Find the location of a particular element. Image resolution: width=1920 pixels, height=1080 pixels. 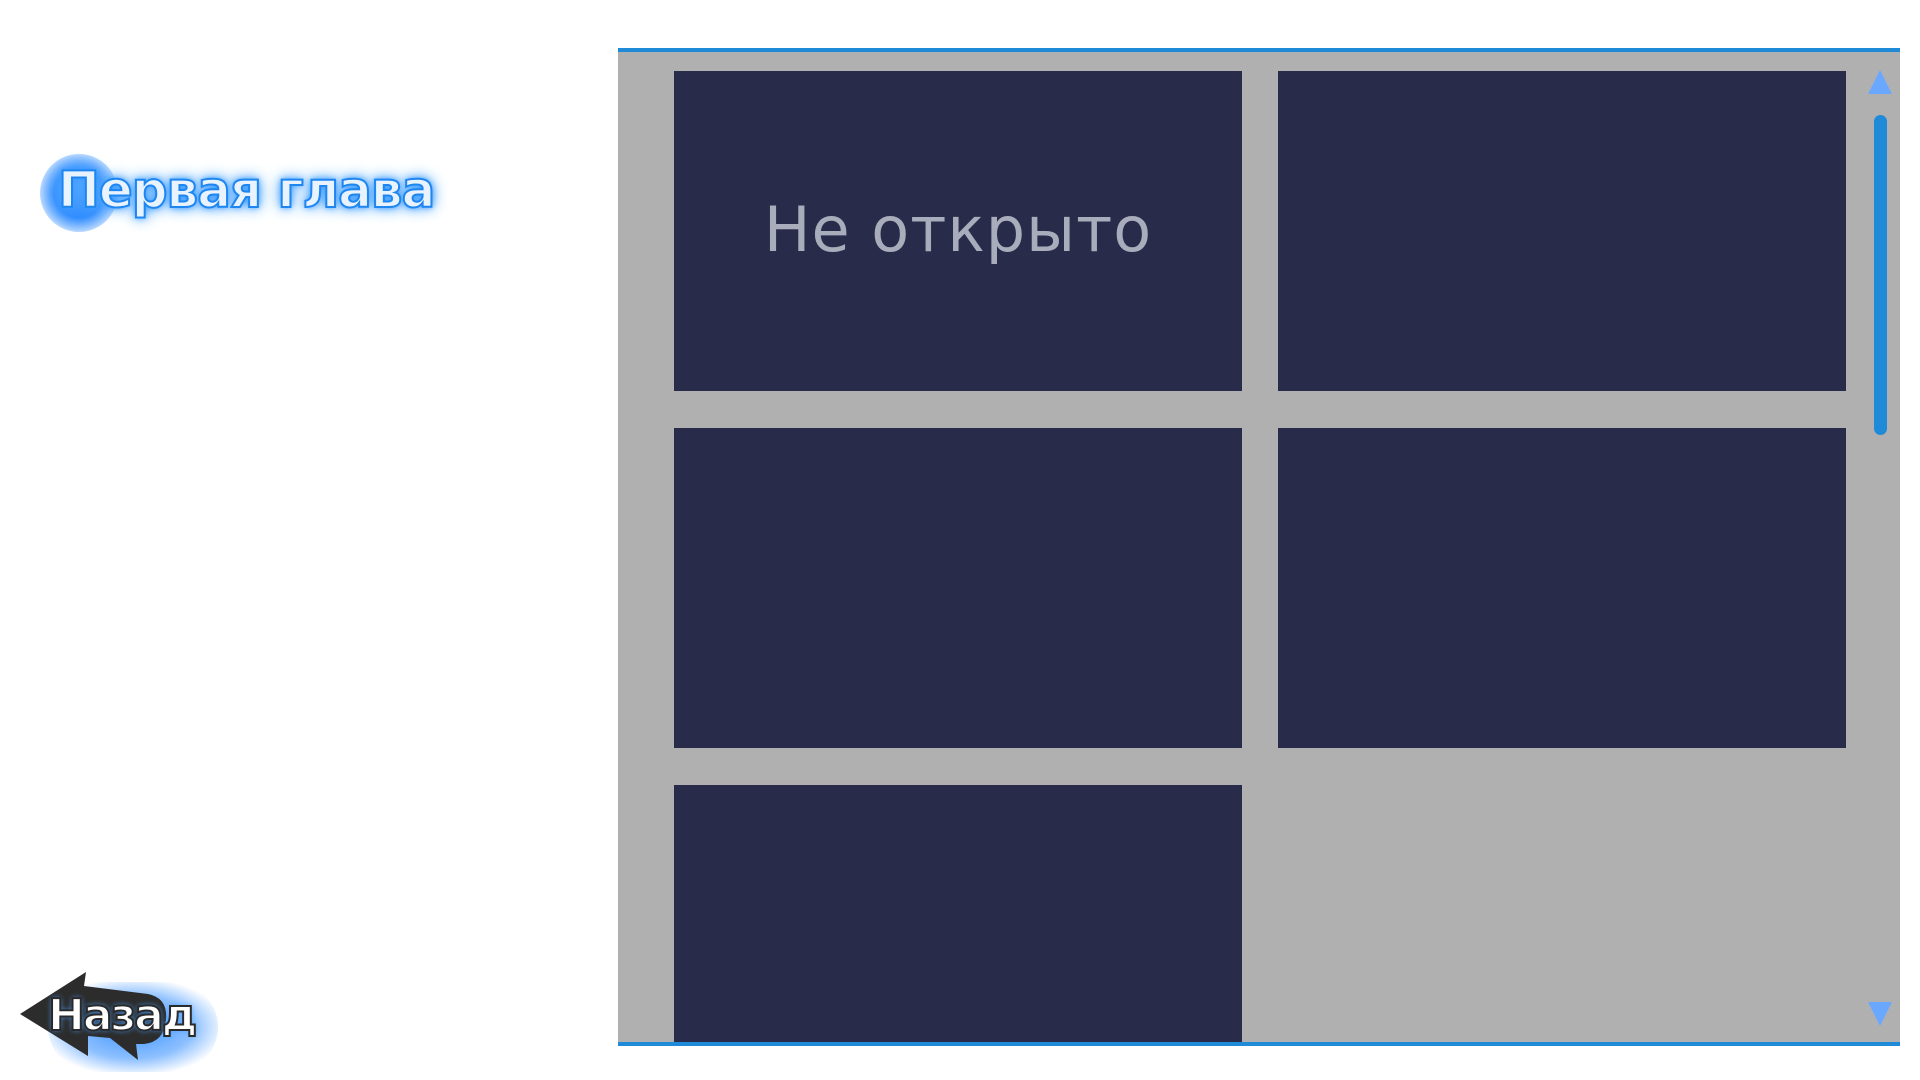

back-button: Назад is located at coordinates (118, 1022).